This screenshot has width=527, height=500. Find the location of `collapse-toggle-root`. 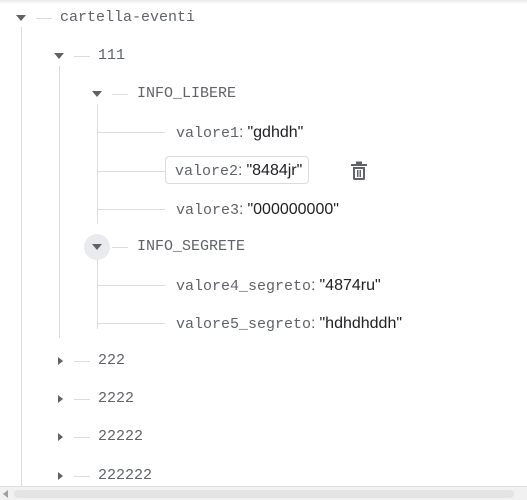

collapse-toggle-root is located at coordinates (21, 18).